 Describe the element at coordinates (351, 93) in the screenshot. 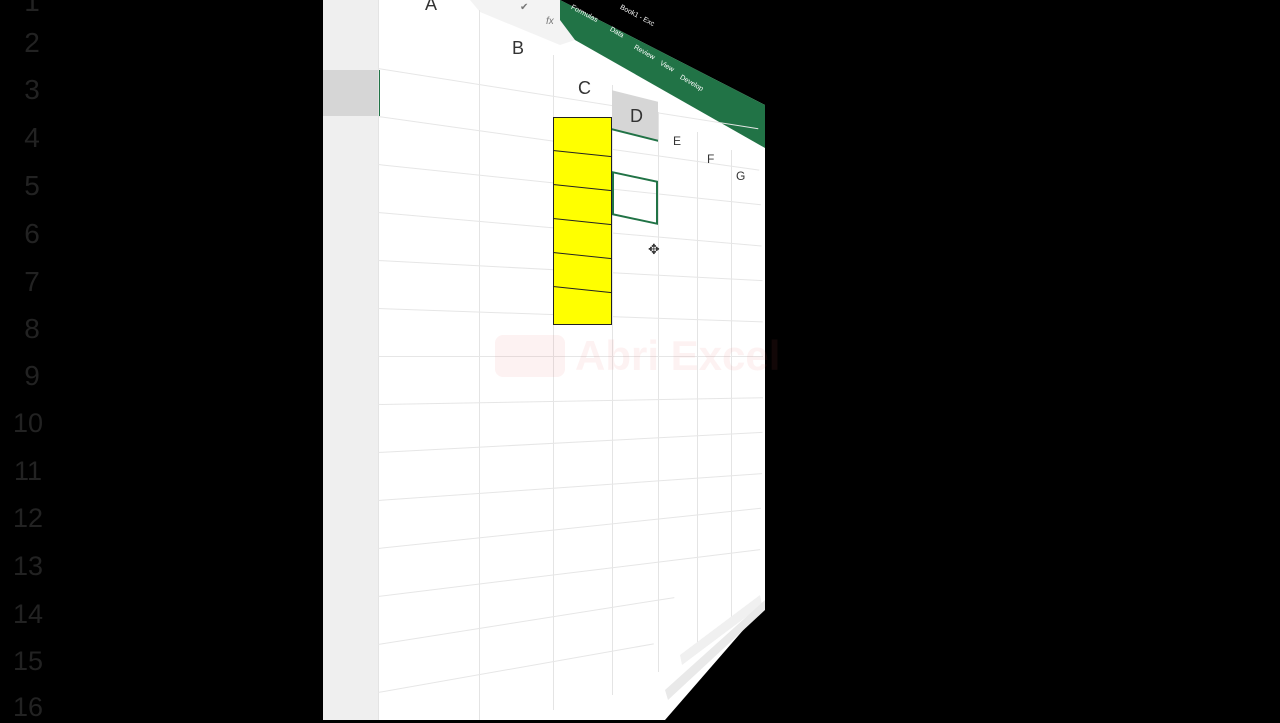

I see `selected-row-header` at that location.